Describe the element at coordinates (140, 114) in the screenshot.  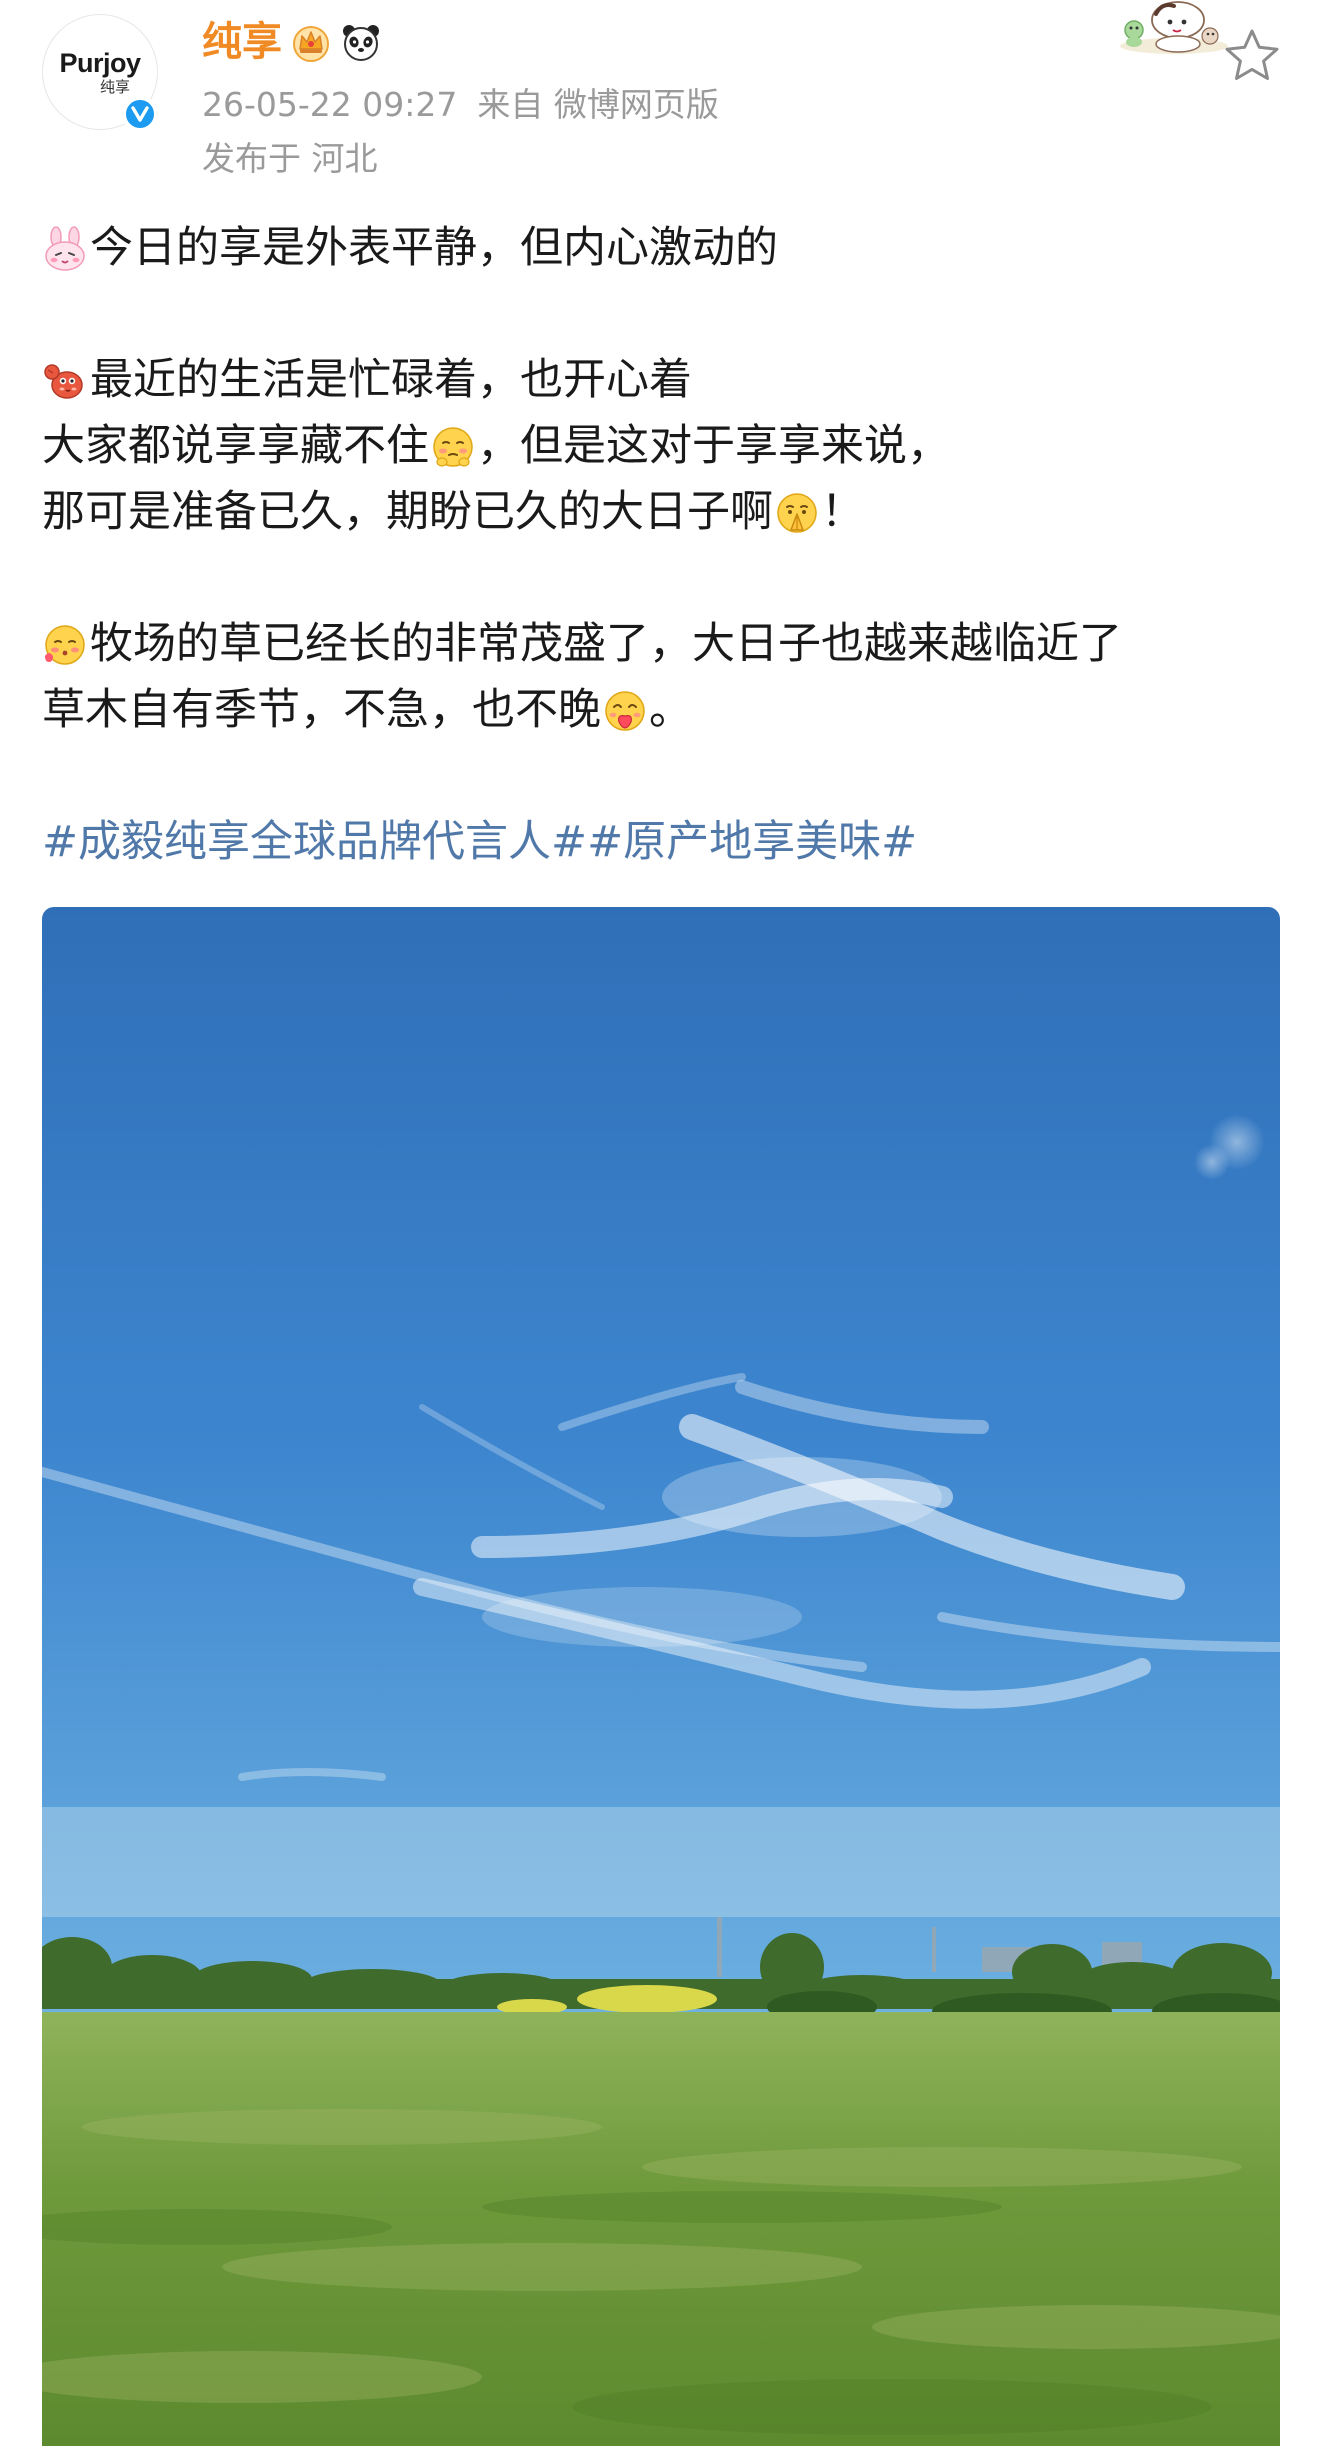
I see `verified-v-icon` at that location.